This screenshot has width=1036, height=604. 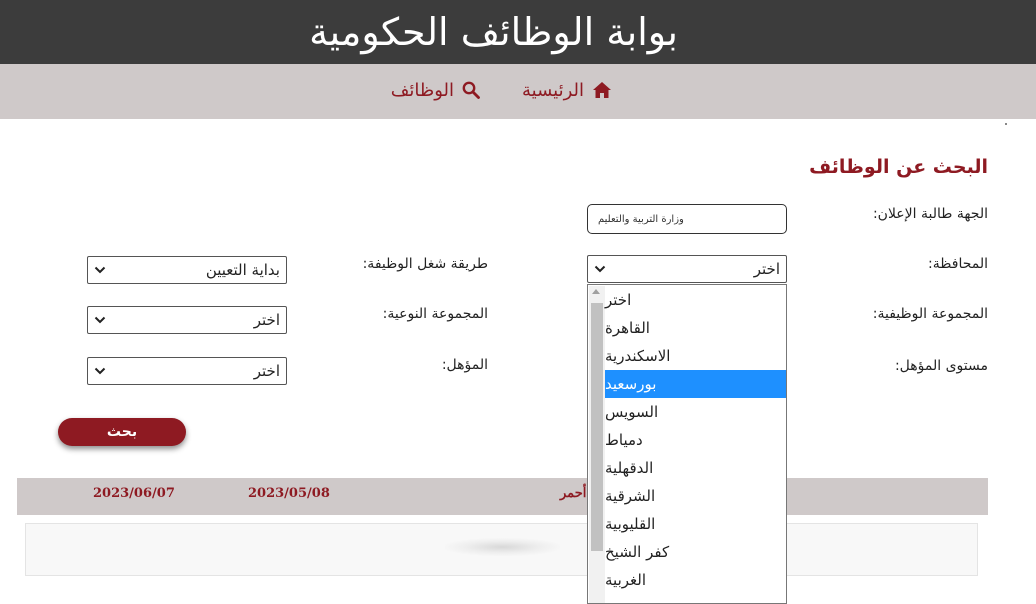 I want to click on issuer-value: وزارة التربية والتعليم, so click(x=641, y=219).